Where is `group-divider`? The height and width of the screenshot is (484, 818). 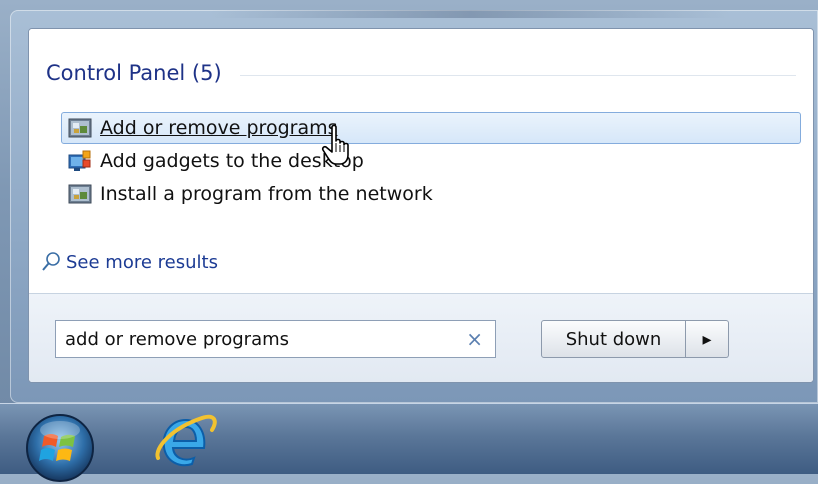 group-divider is located at coordinates (517, 75).